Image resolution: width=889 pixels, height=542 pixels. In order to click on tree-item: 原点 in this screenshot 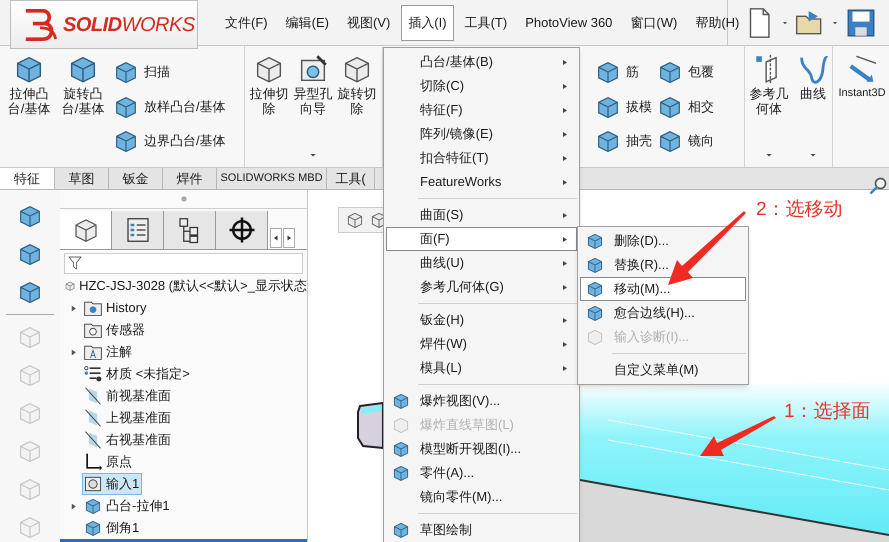, I will do `click(108, 462)`.